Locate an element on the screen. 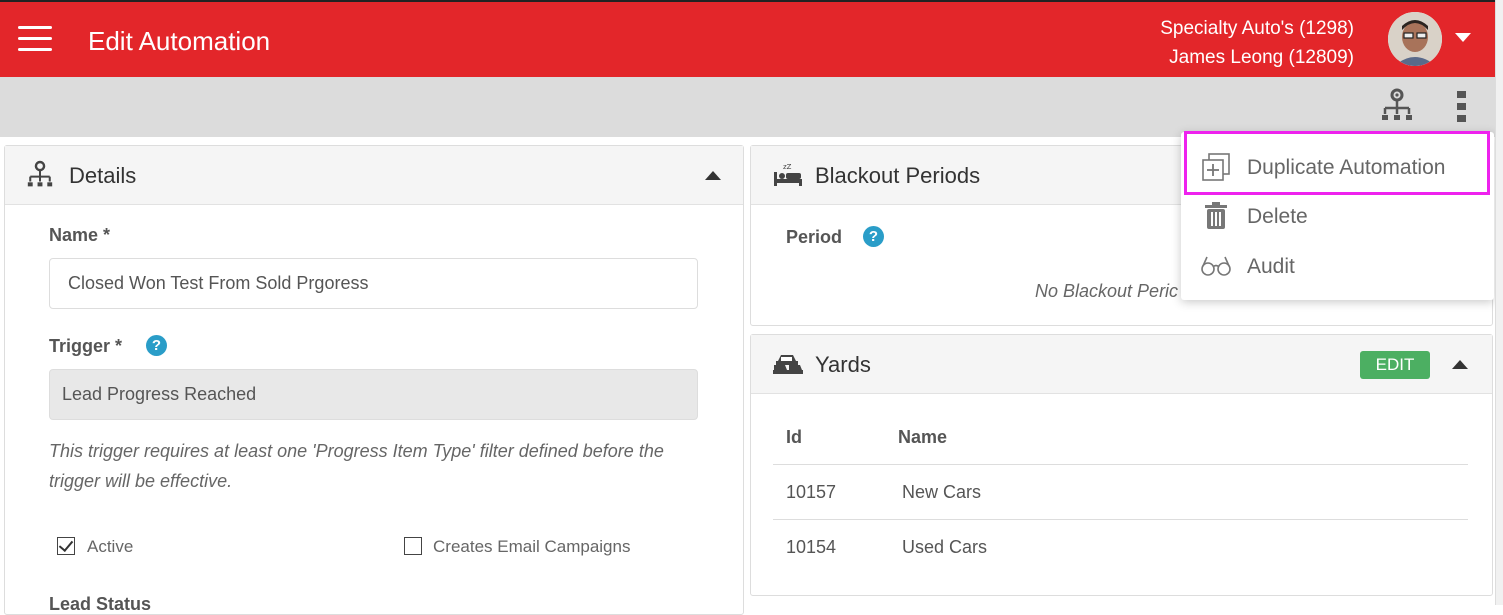  more-actions-menu: Duplicate Automation Delete Audit is located at coordinates (1337, 216).